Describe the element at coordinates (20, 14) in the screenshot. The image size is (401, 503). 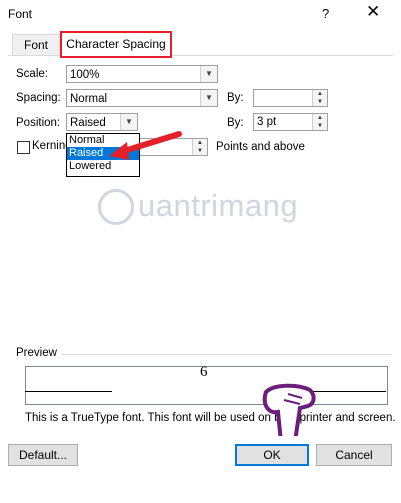
I see `window-title: Font` at that location.